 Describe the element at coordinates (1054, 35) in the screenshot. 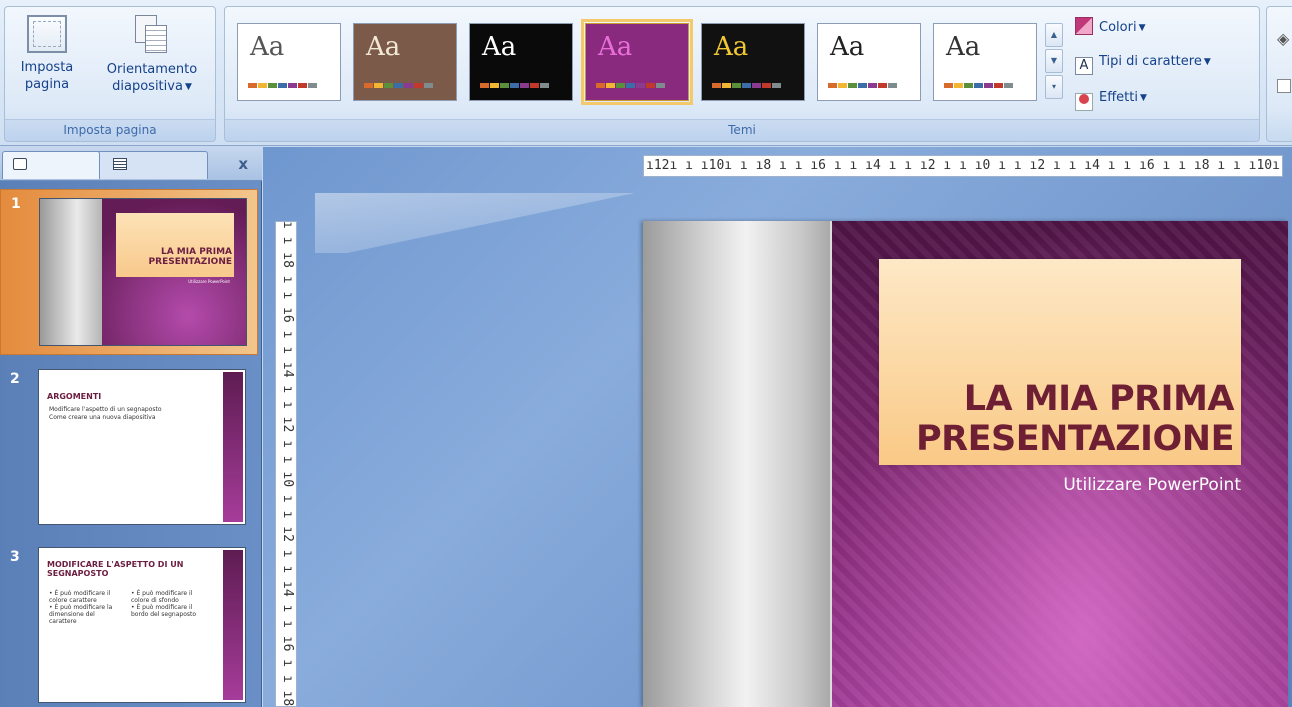

I see `gallery-scroll-up-icon: ▲` at that location.